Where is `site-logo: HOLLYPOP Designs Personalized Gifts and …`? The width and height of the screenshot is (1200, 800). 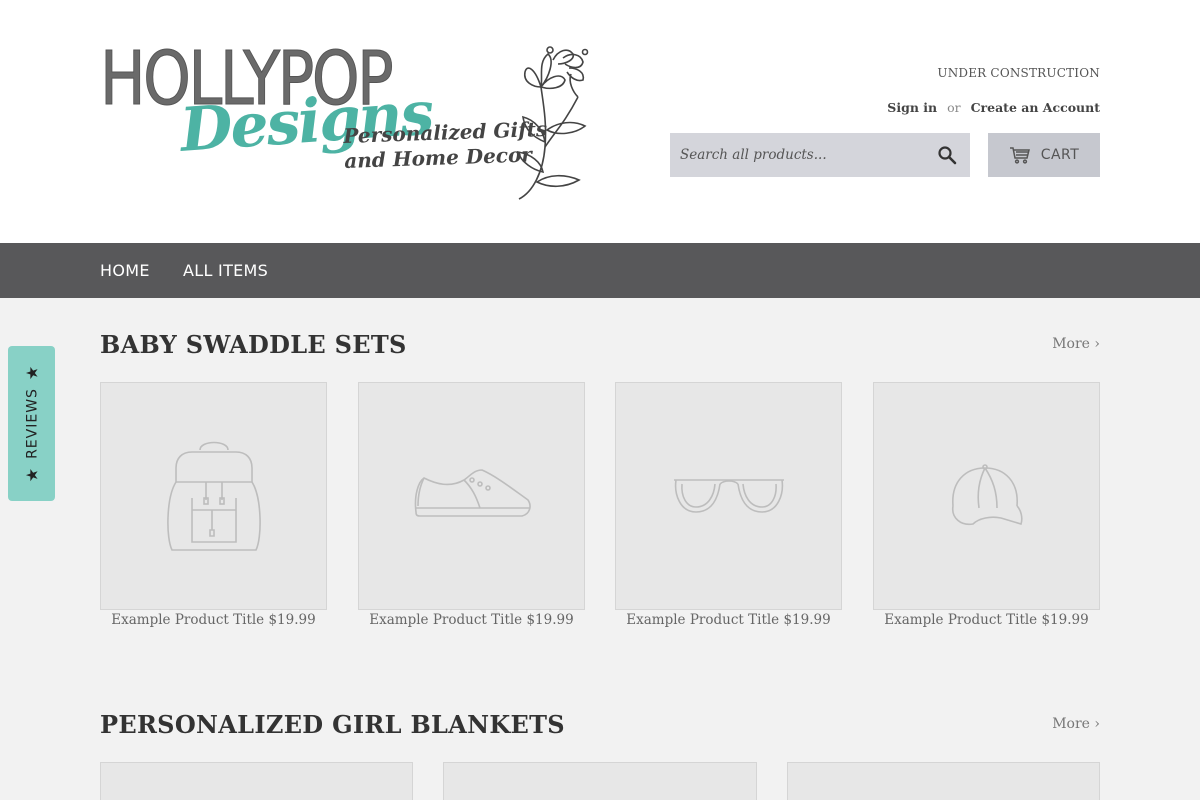 site-logo: HOLLYPOP Designs Personalized Gifts and … is located at coordinates (352, 122).